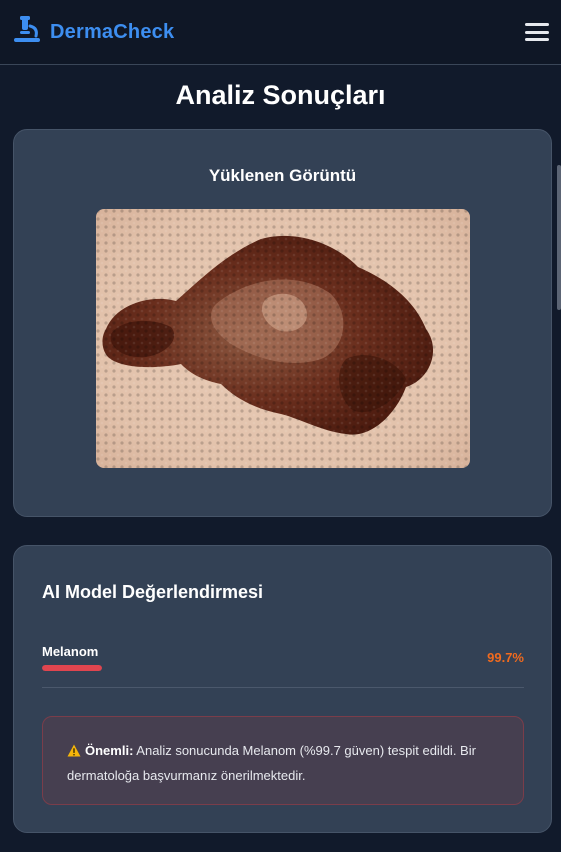  What do you see at coordinates (109, 750) in the screenshot?
I see `alert-strong: Önemli:` at bounding box center [109, 750].